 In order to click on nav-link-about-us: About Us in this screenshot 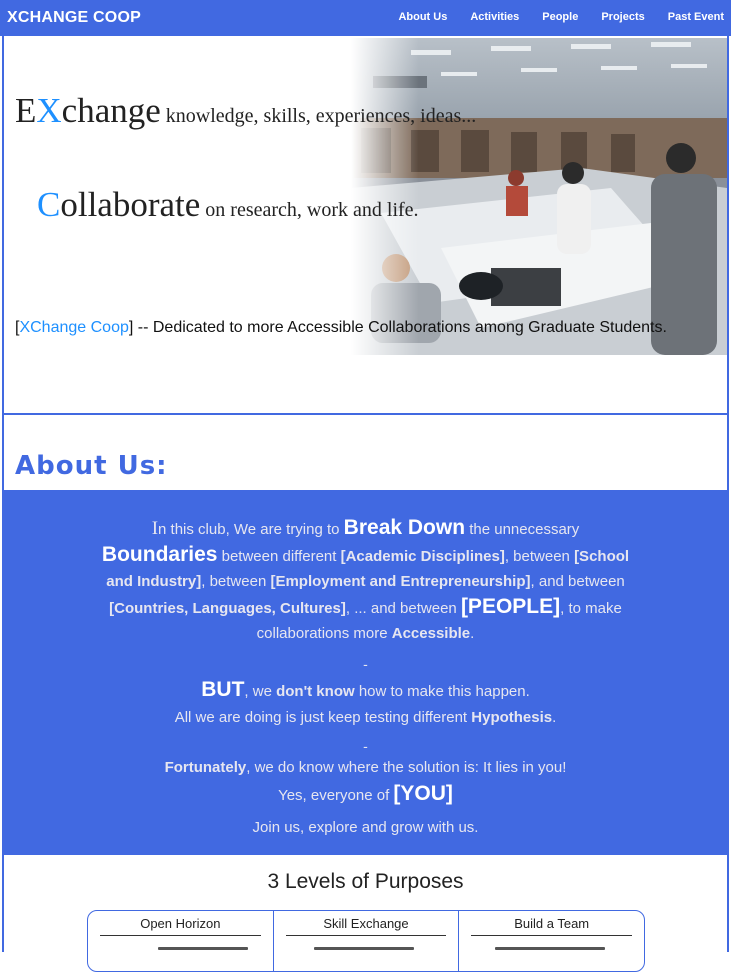, I will do `click(422, 17)`.